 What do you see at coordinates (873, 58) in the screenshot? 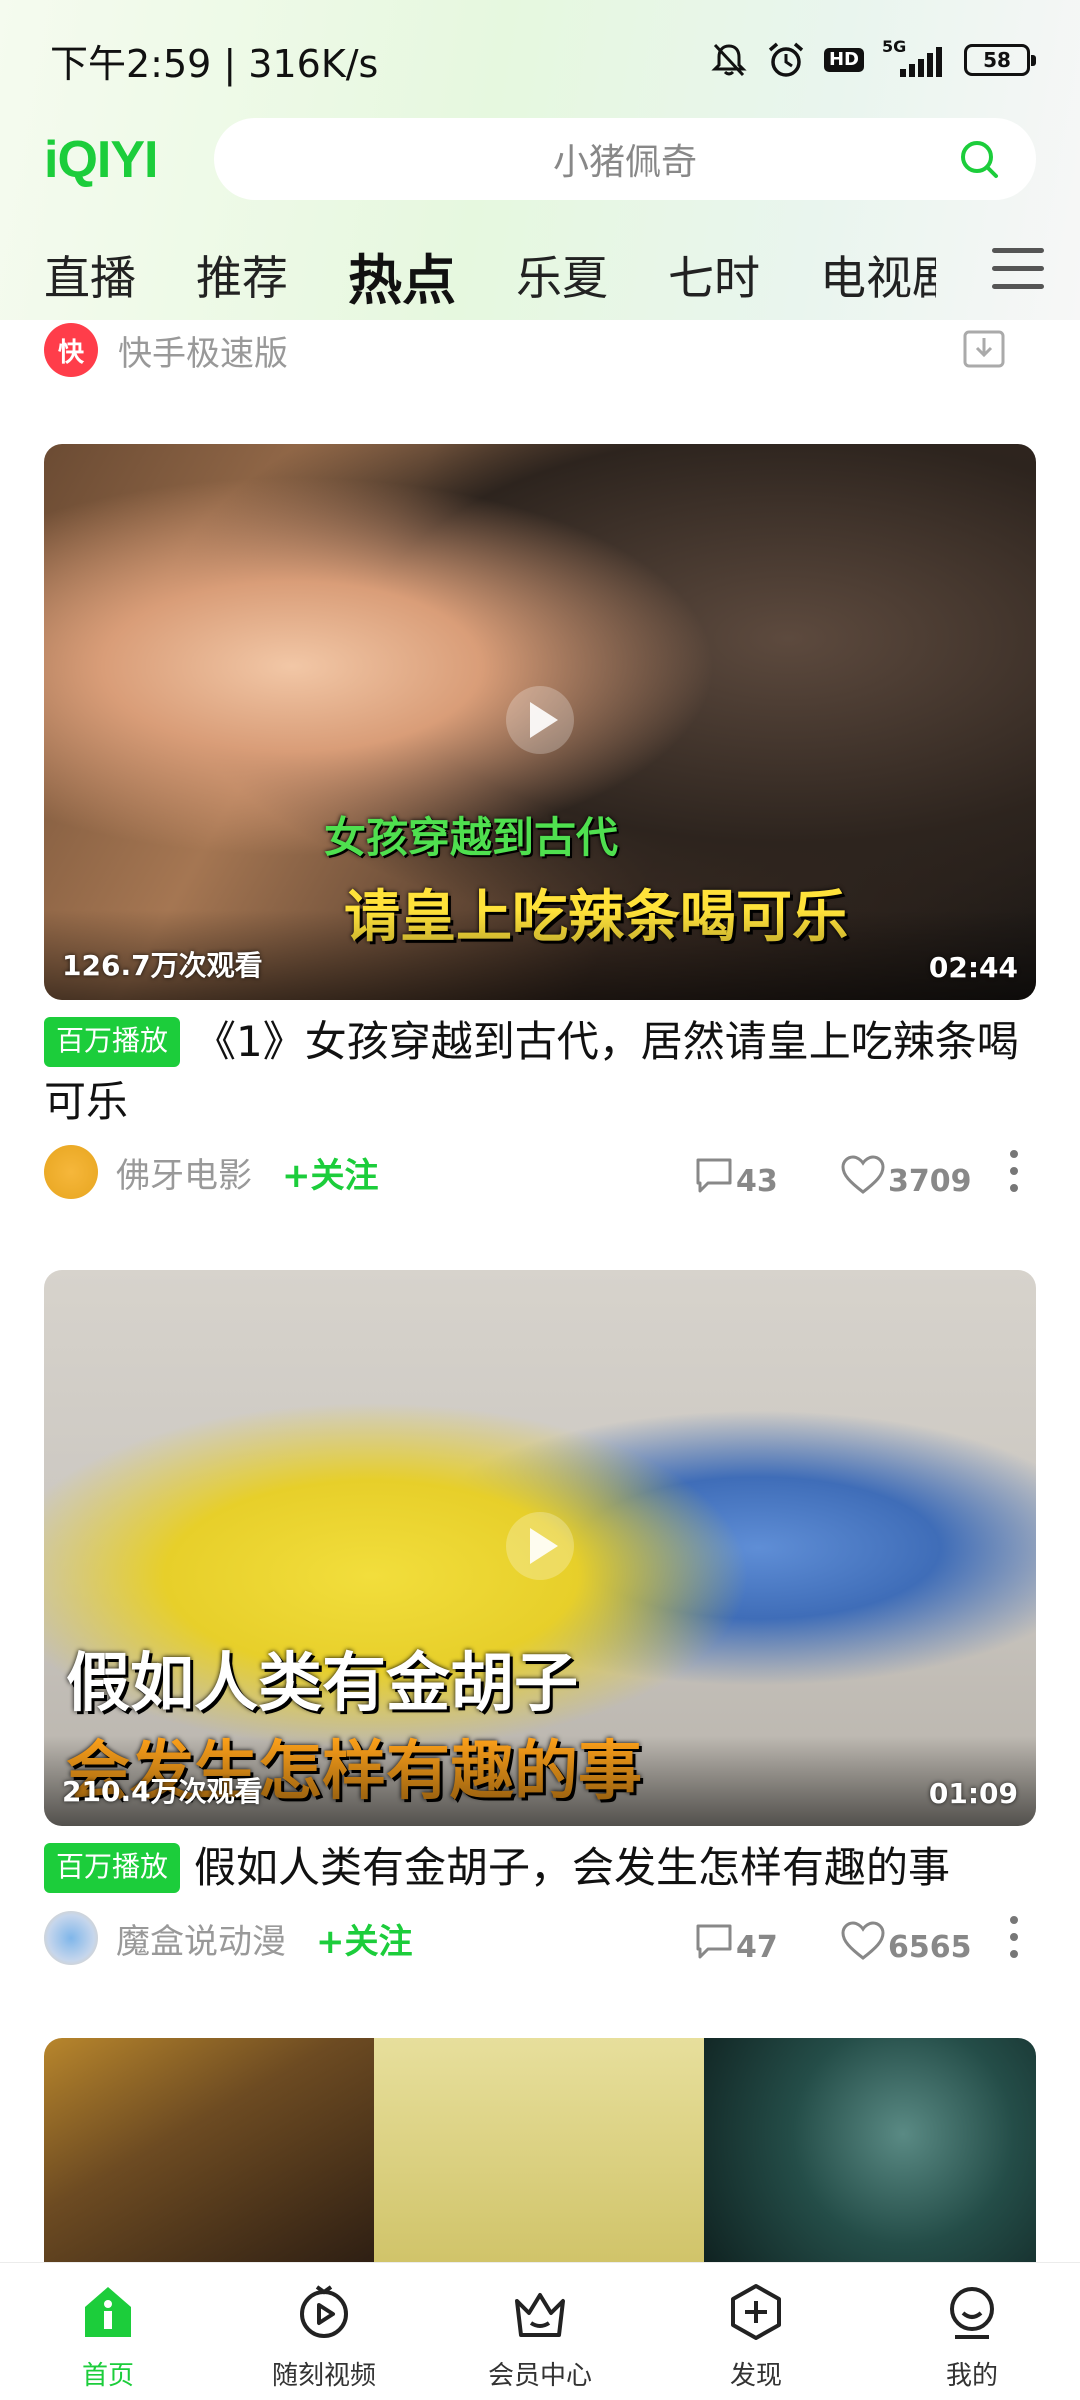
I see `status-icons: HD 5G 58` at bounding box center [873, 58].